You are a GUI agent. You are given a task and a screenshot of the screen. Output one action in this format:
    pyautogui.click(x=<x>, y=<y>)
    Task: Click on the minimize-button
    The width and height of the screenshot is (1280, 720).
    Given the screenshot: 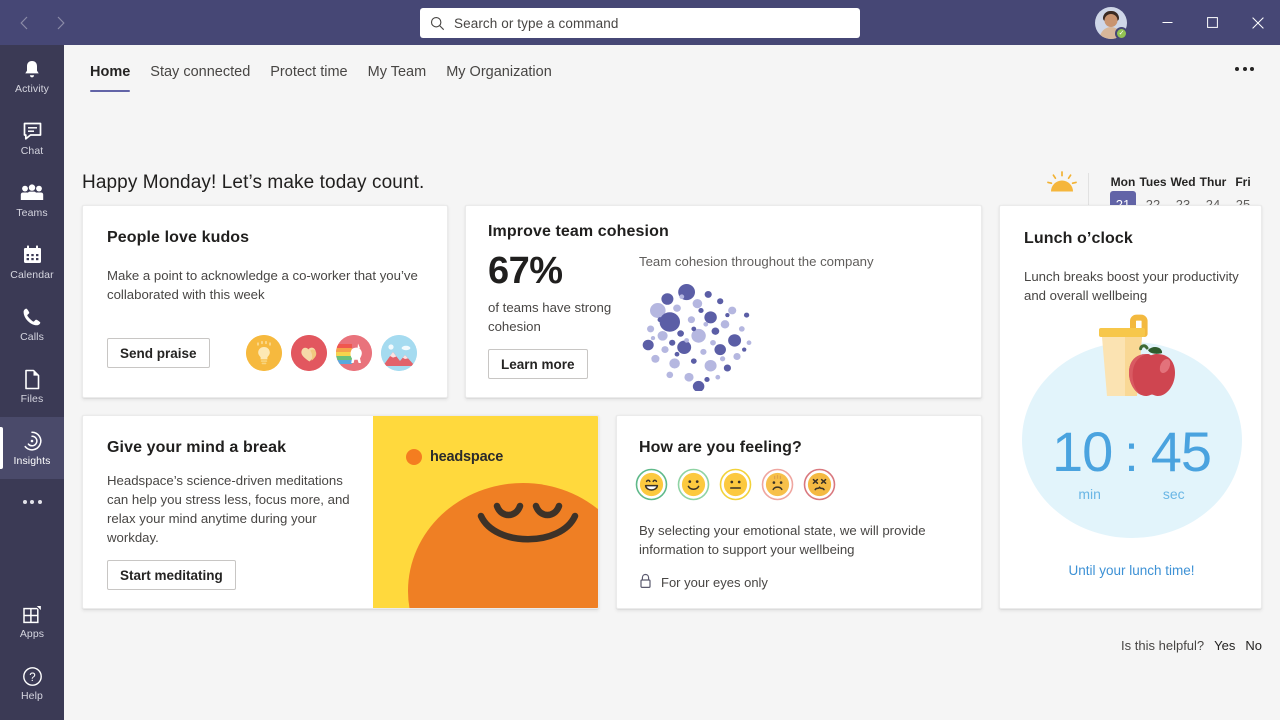 What is the action you would take?
    pyautogui.click(x=1167, y=22)
    